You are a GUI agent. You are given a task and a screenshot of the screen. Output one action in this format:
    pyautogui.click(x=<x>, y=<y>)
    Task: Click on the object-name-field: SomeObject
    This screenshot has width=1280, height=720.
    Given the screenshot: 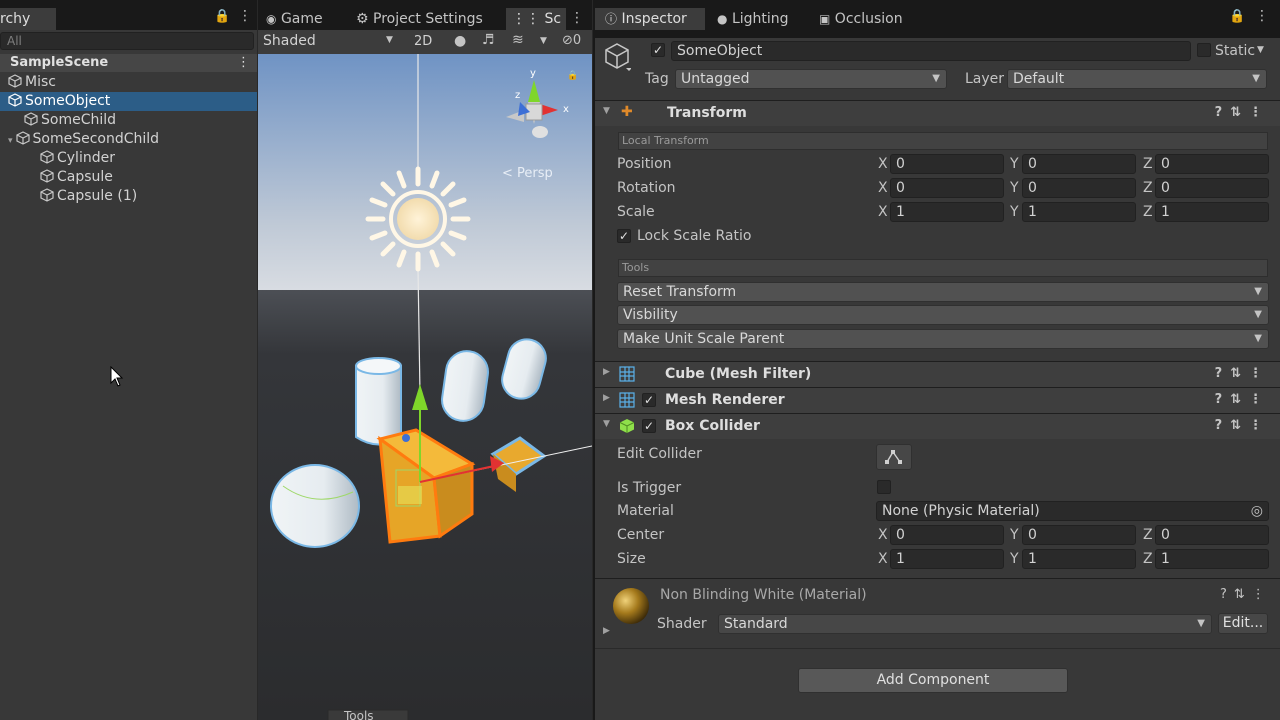 What is the action you would take?
    pyautogui.click(x=931, y=51)
    